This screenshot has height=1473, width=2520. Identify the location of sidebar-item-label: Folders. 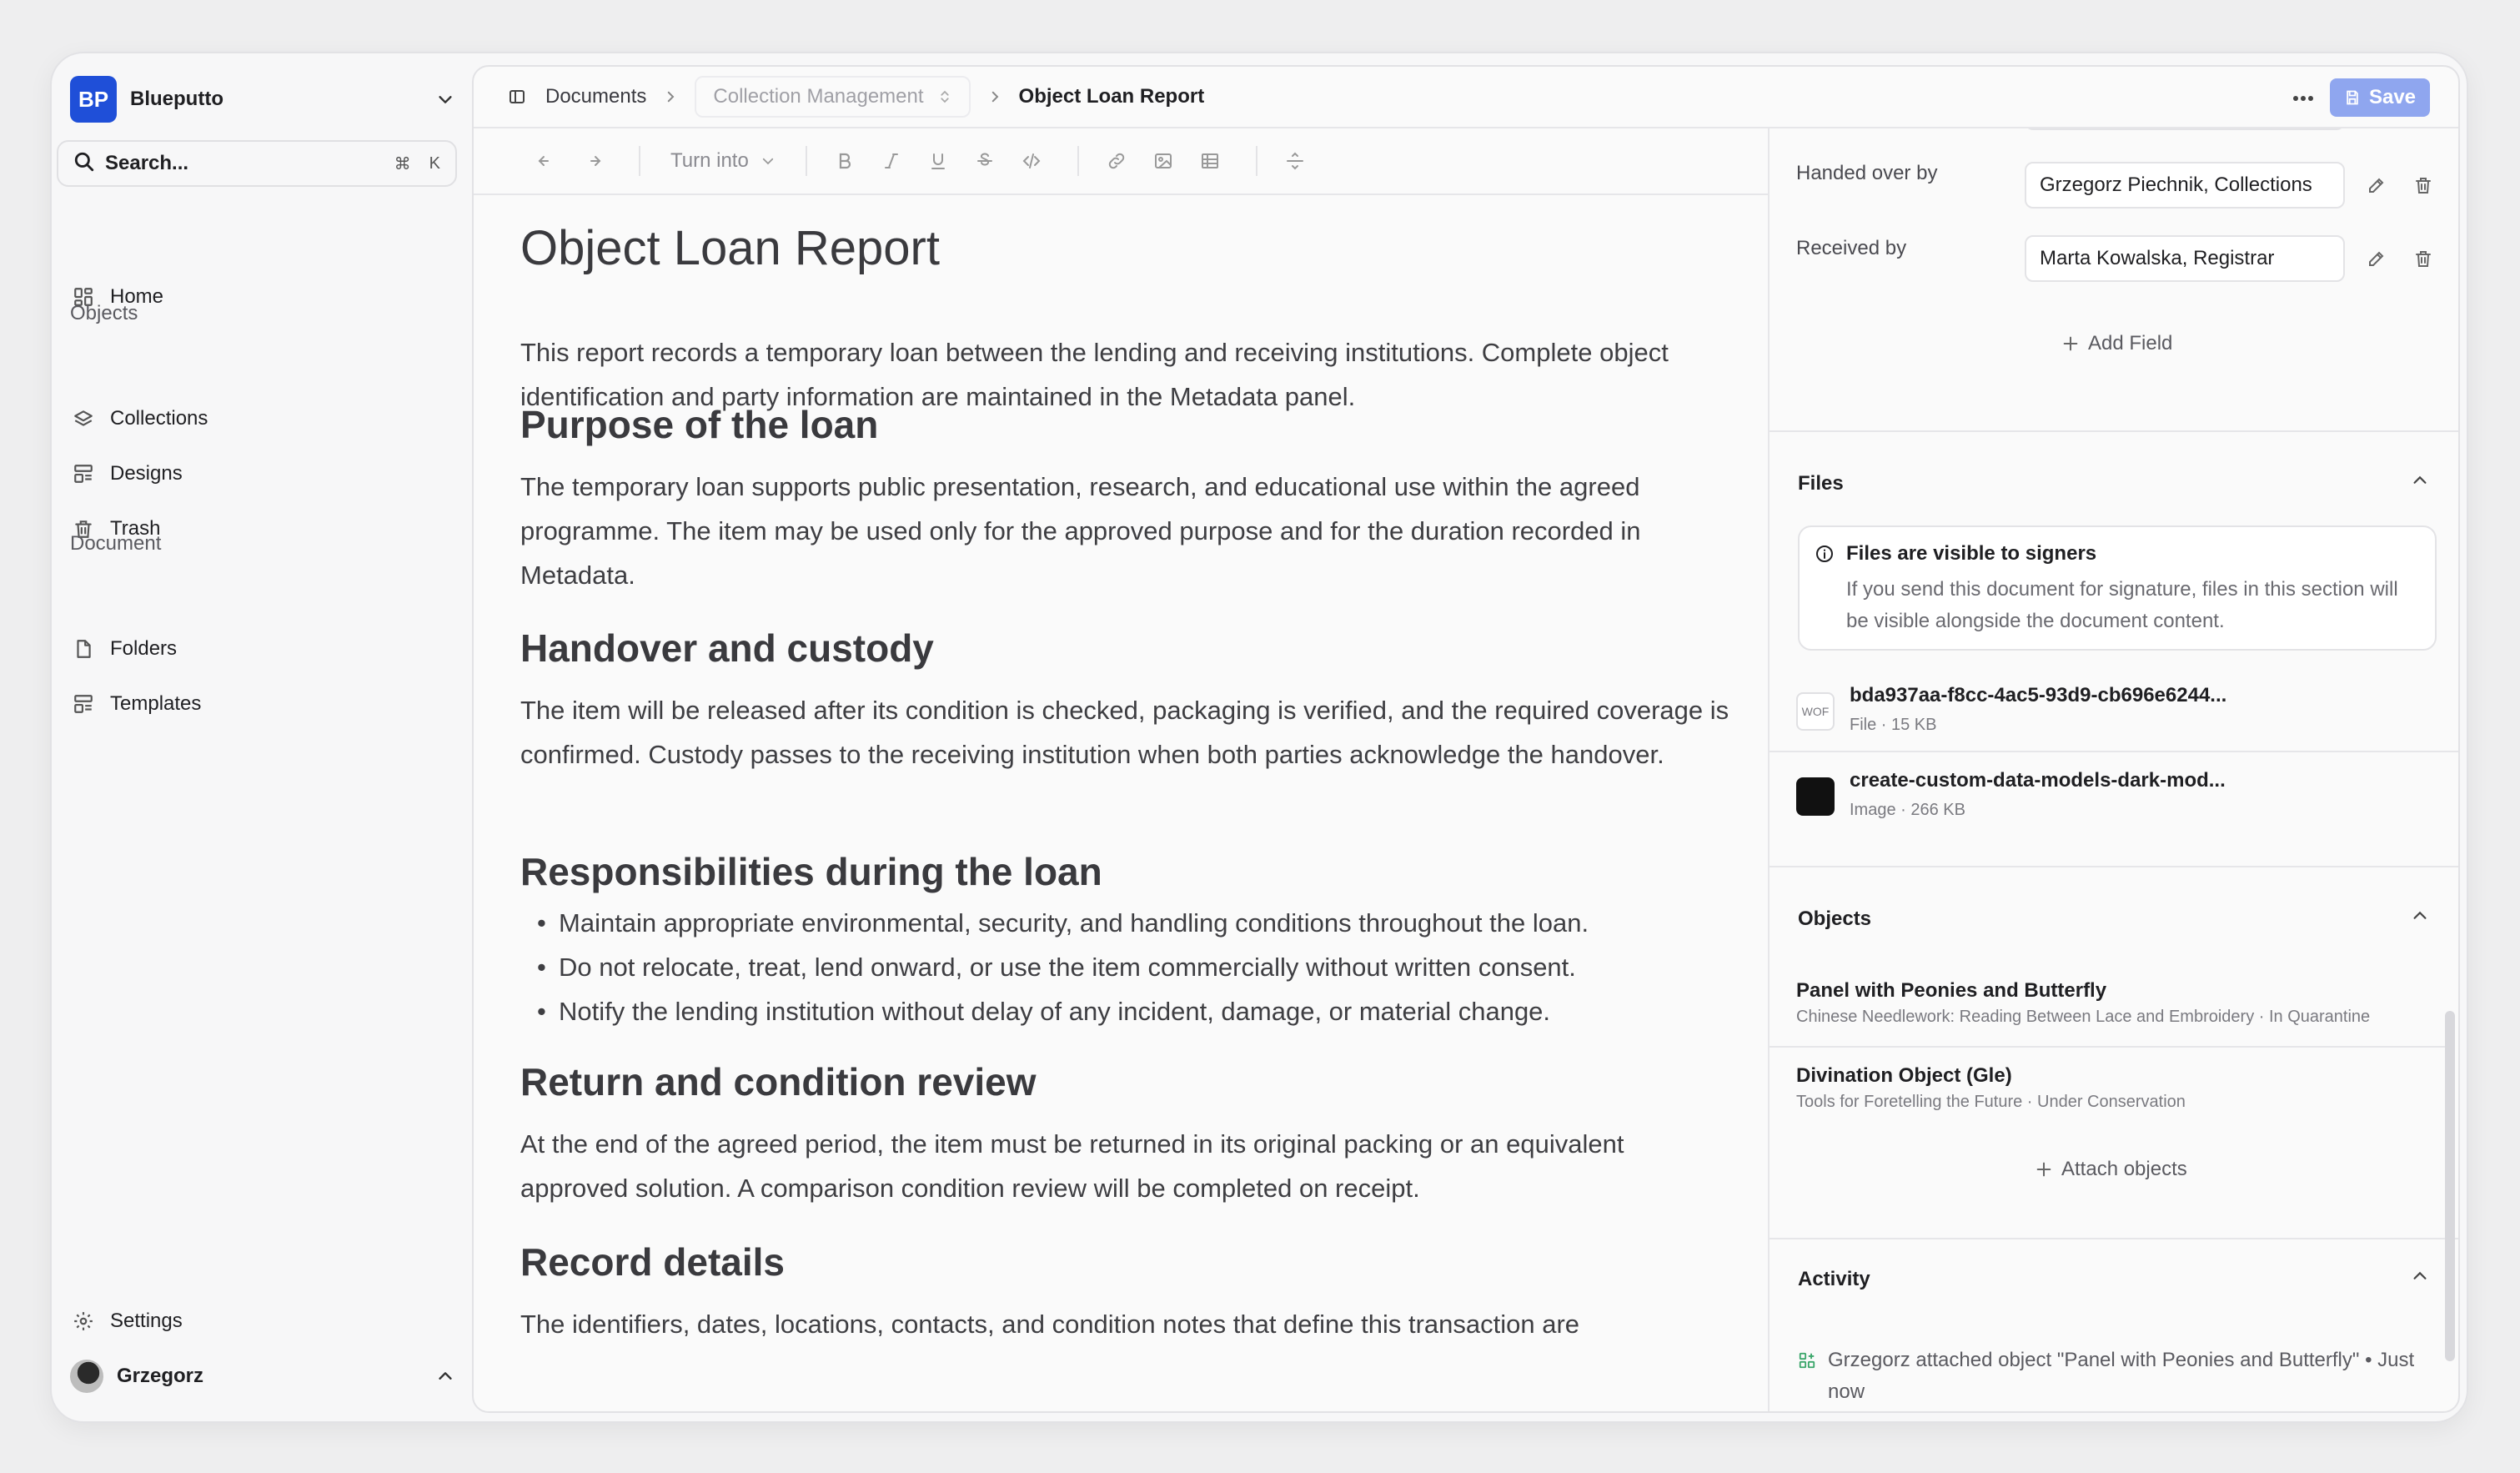
(144, 648).